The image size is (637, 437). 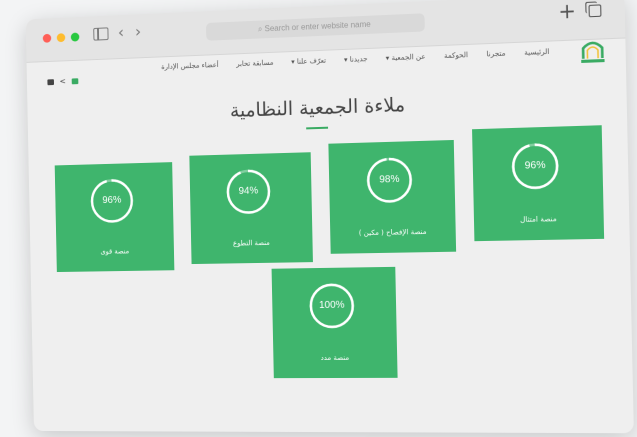 I want to click on percent-value: 94%, so click(x=248, y=191).